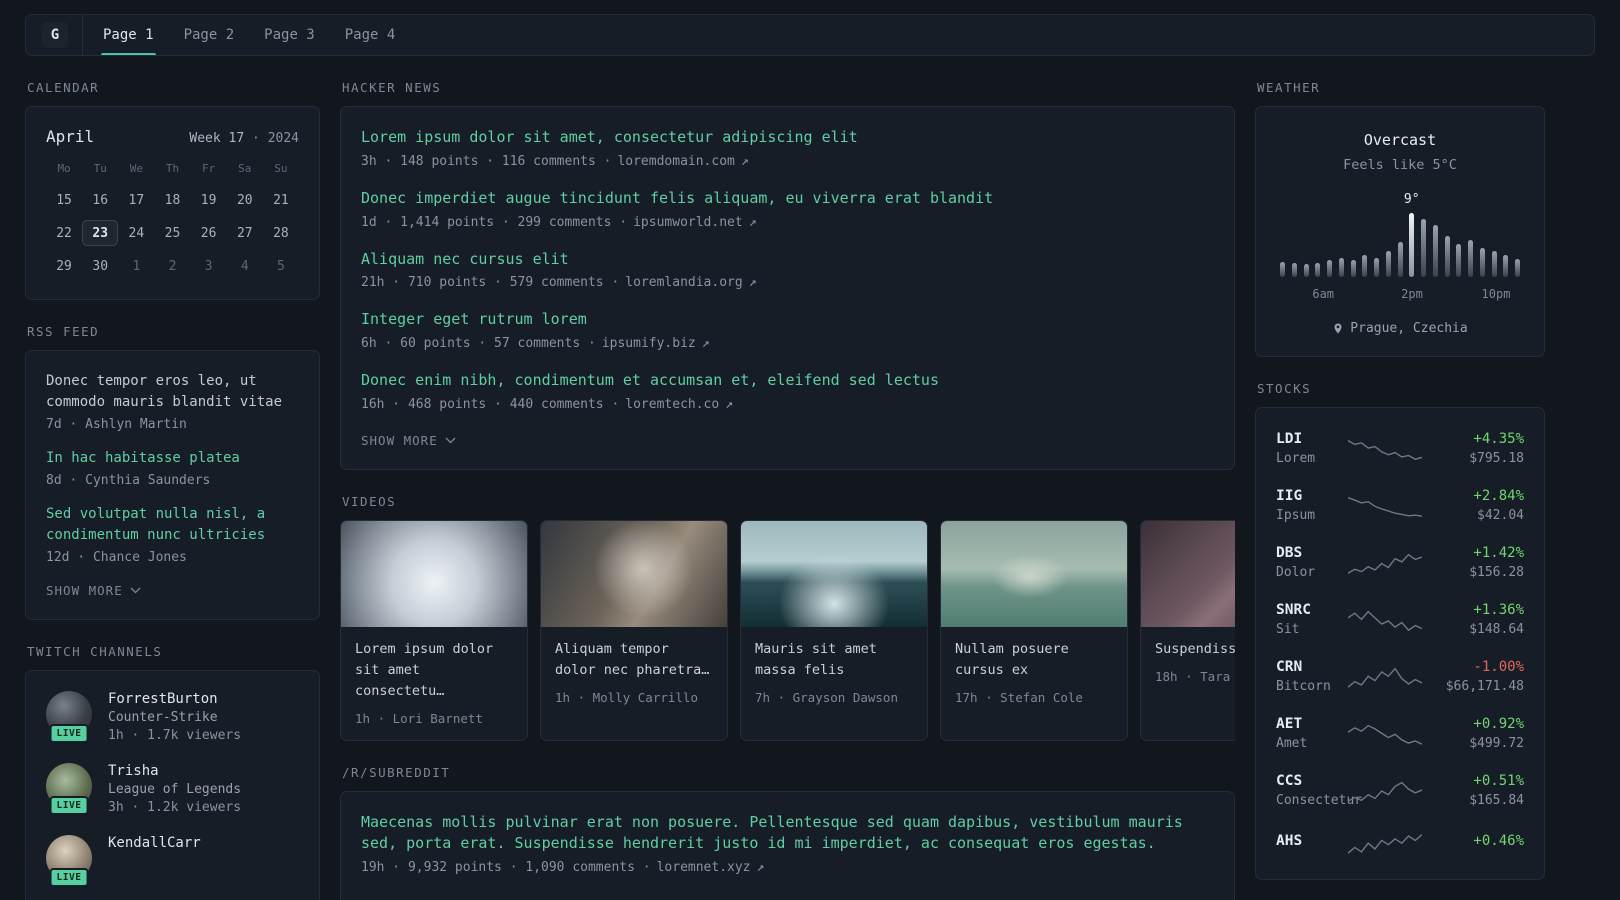 This screenshot has height=900, width=1620. Describe the element at coordinates (787, 320) in the screenshot. I see `hn-item-title: Integer eget rutrum lorem` at that location.